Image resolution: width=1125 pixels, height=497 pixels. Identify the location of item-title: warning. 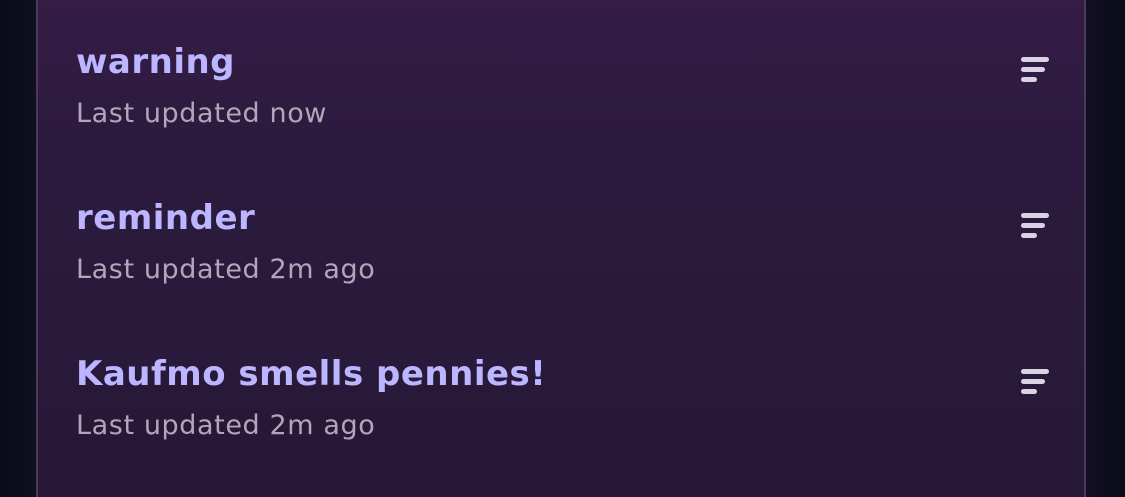
(156, 62).